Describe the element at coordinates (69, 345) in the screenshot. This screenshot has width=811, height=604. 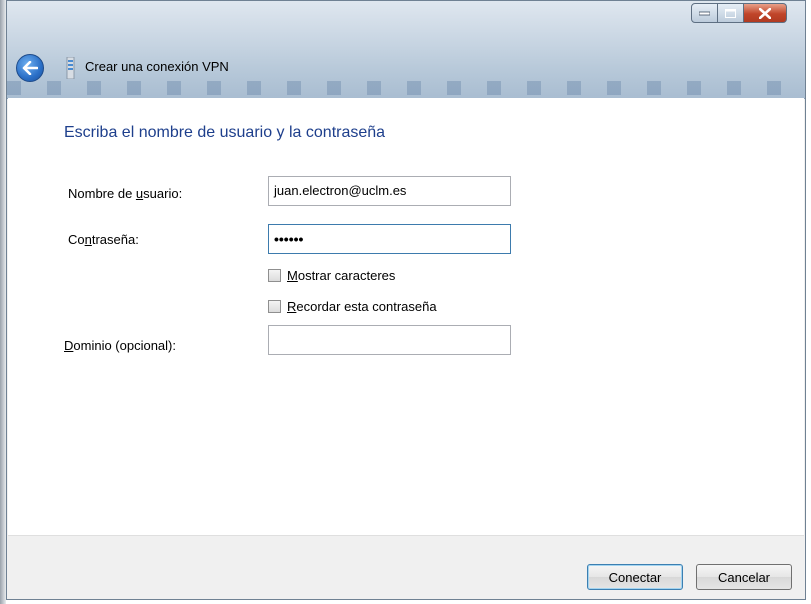
I see `domain-label-accesskey: D` at that location.